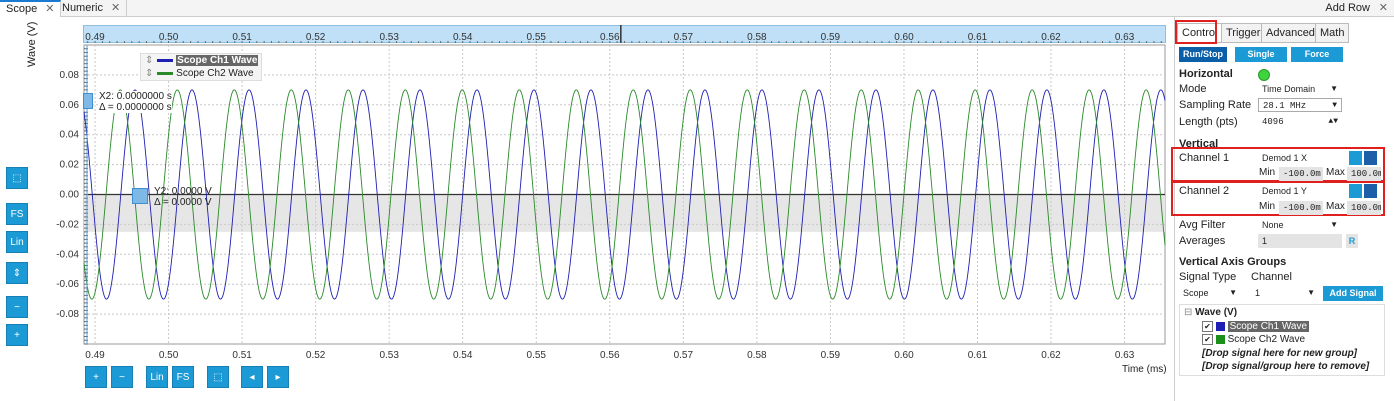 The width and height of the screenshot is (1394, 401). I want to click on x-tick-label-bottom: 0.53, so click(389, 355).